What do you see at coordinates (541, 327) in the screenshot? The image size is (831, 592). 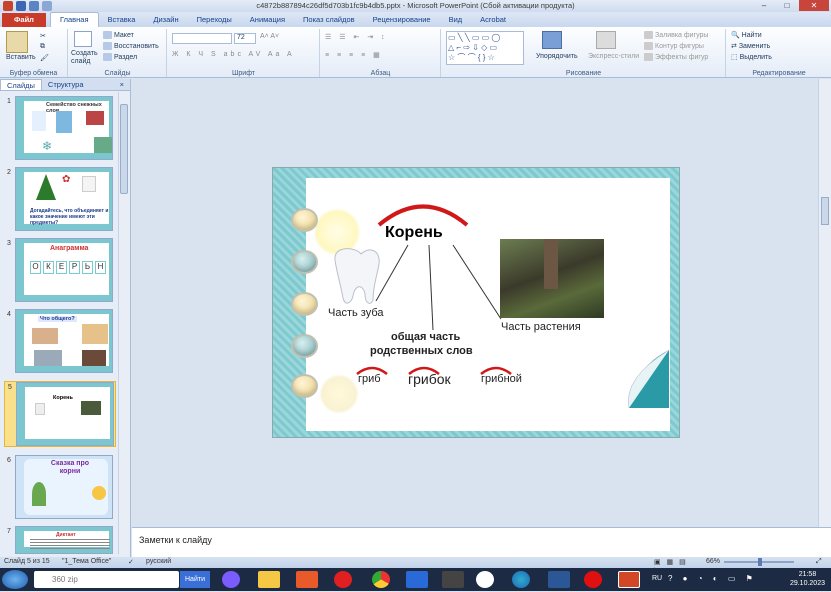 I see `label-plant-part: Часть растения` at bounding box center [541, 327].